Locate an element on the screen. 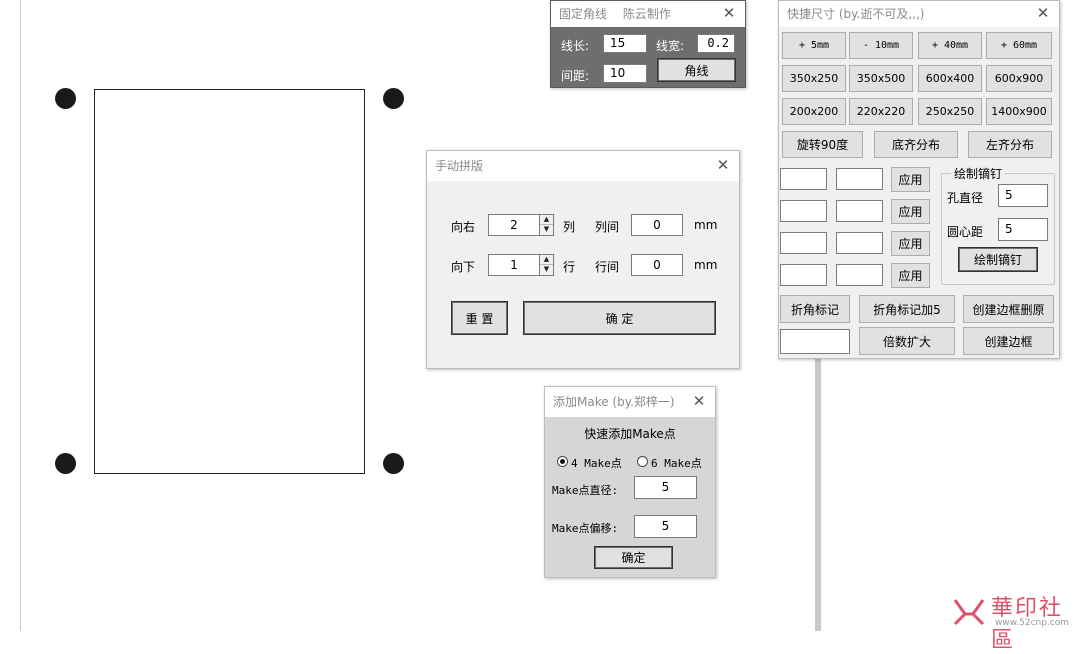 The height and width of the screenshot is (654, 1082). height-input-row4 is located at coordinates (859, 275).